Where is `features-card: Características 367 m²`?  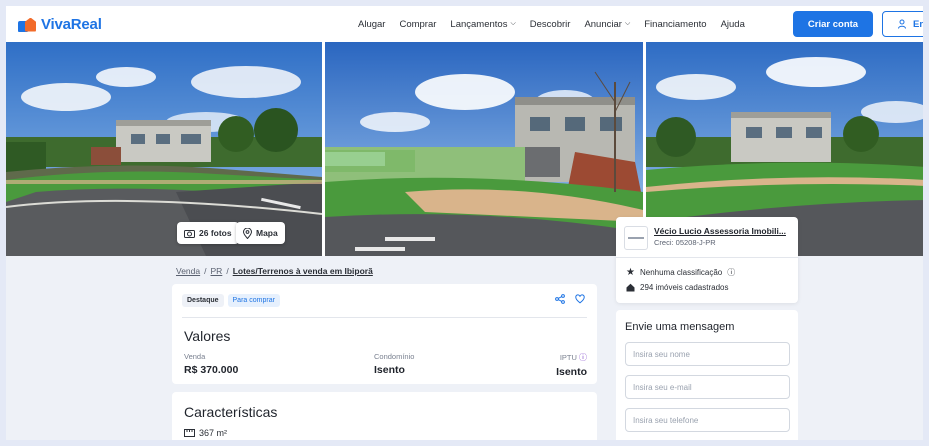
features-card: Características 367 m² is located at coordinates (384, 419).